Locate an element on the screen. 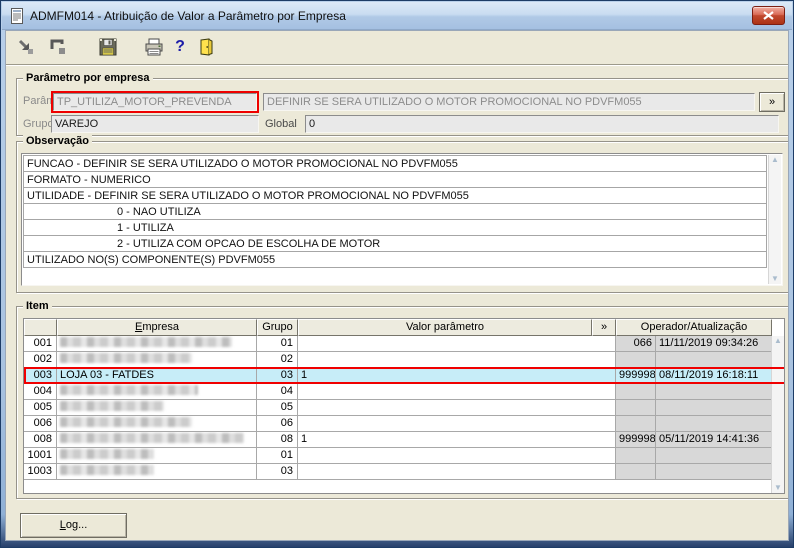 The image size is (794, 548). global-field: 0 is located at coordinates (542, 124).